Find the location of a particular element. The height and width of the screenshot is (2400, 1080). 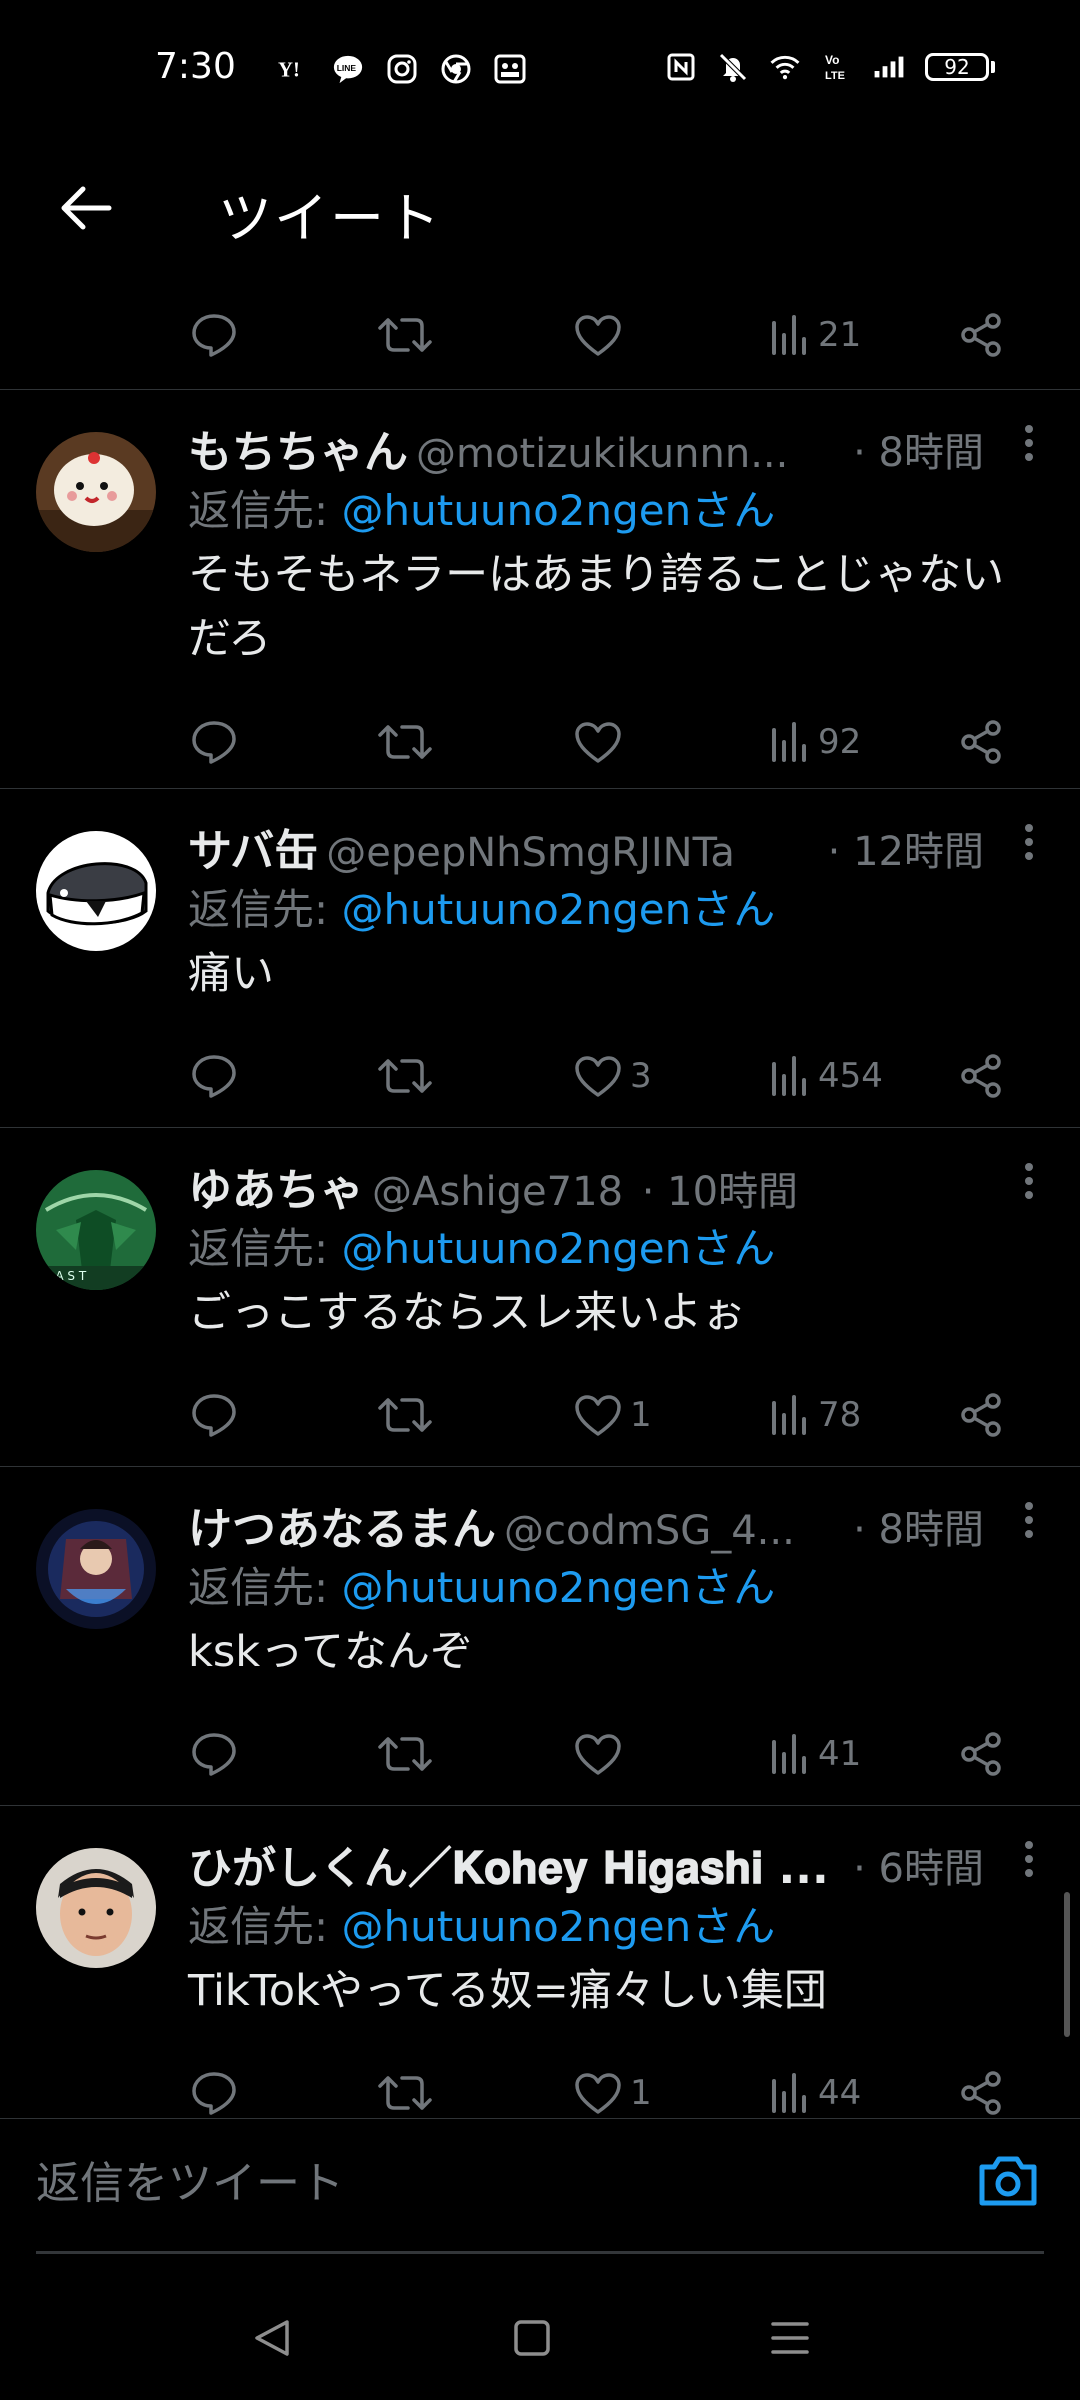

battery-level: 92 is located at coordinates (957, 67).